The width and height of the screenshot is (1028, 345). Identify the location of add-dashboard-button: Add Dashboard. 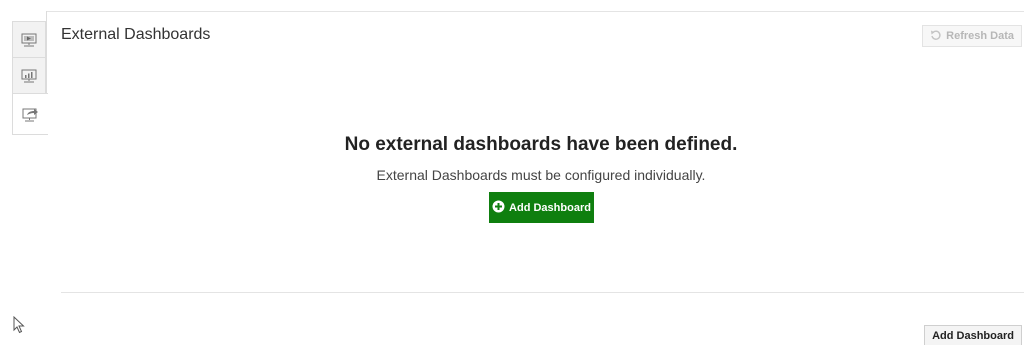
(541, 207).